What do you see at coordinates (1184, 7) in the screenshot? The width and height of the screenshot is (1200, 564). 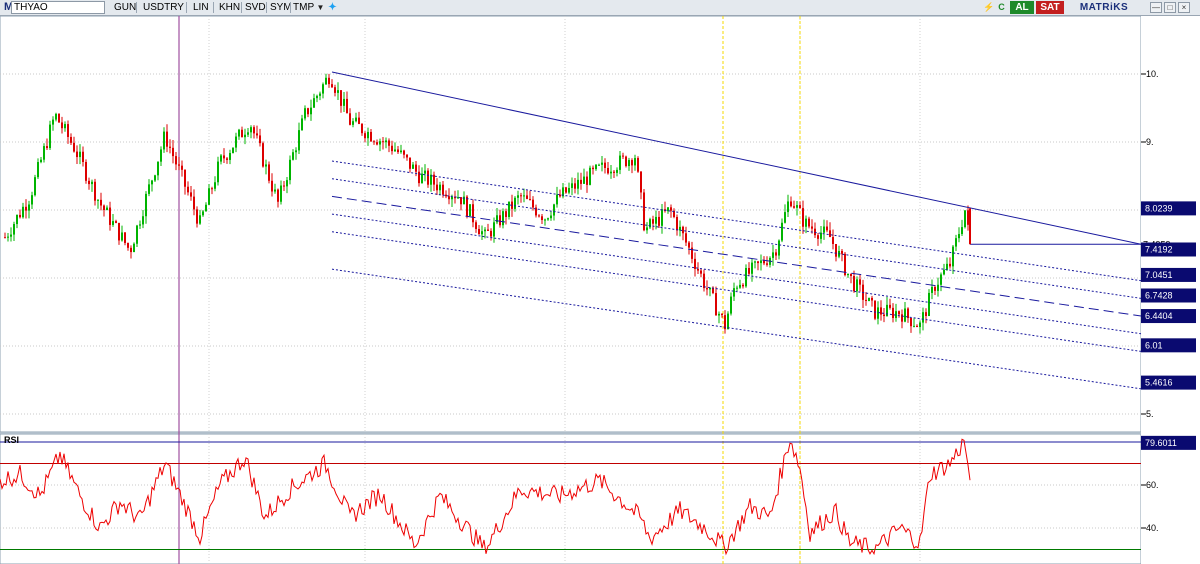 I see `close-icon: ×` at bounding box center [1184, 7].